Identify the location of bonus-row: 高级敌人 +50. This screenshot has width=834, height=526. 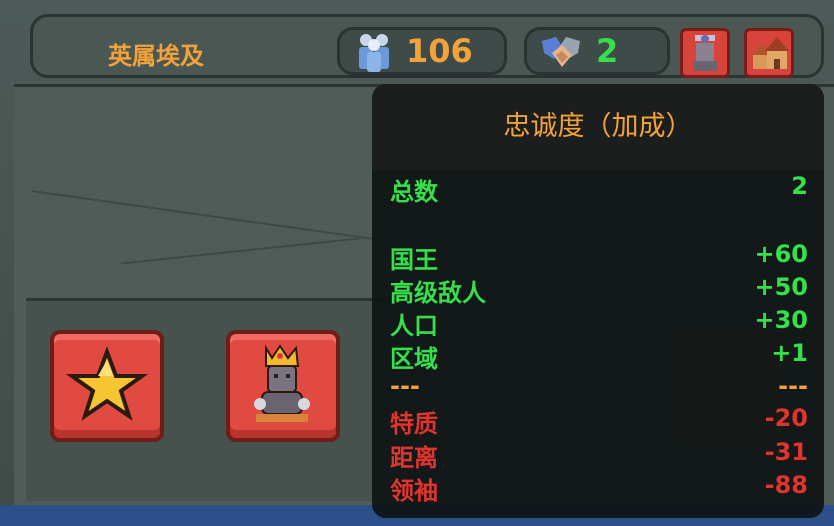
(599, 290).